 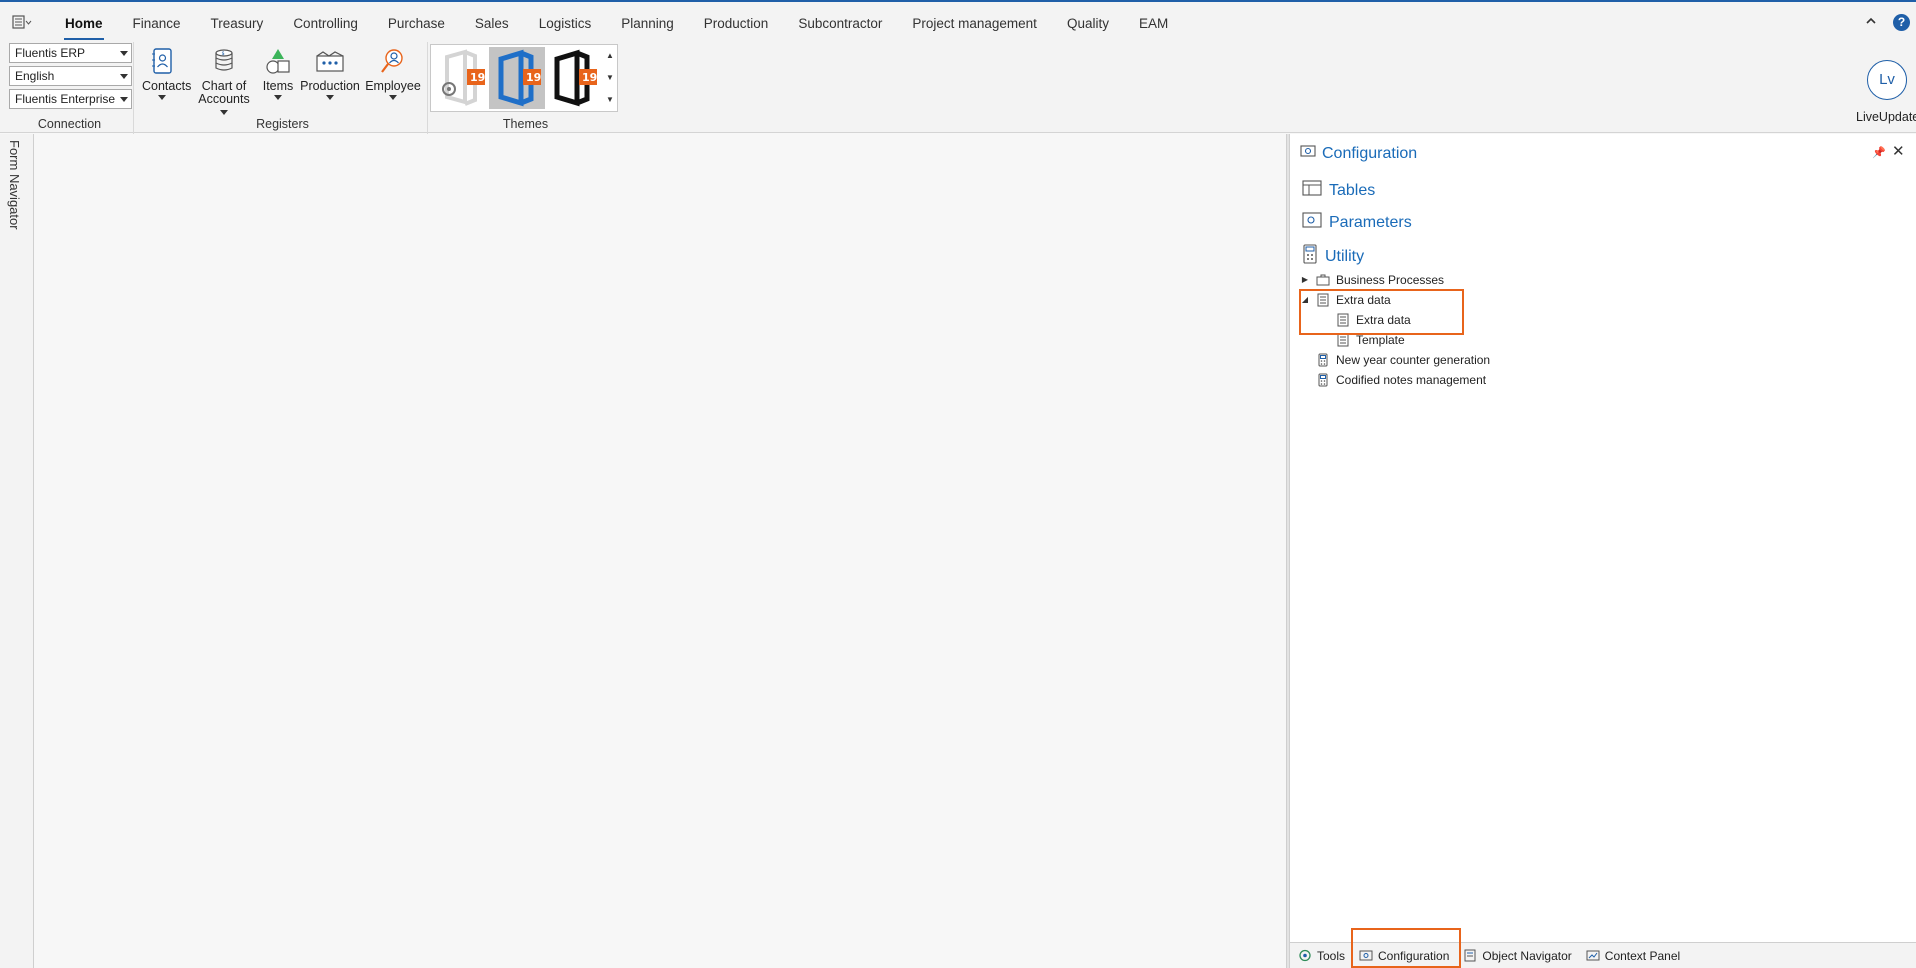 What do you see at coordinates (1901, 22) in the screenshot?
I see `help-icon: ?` at bounding box center [1901, 22].